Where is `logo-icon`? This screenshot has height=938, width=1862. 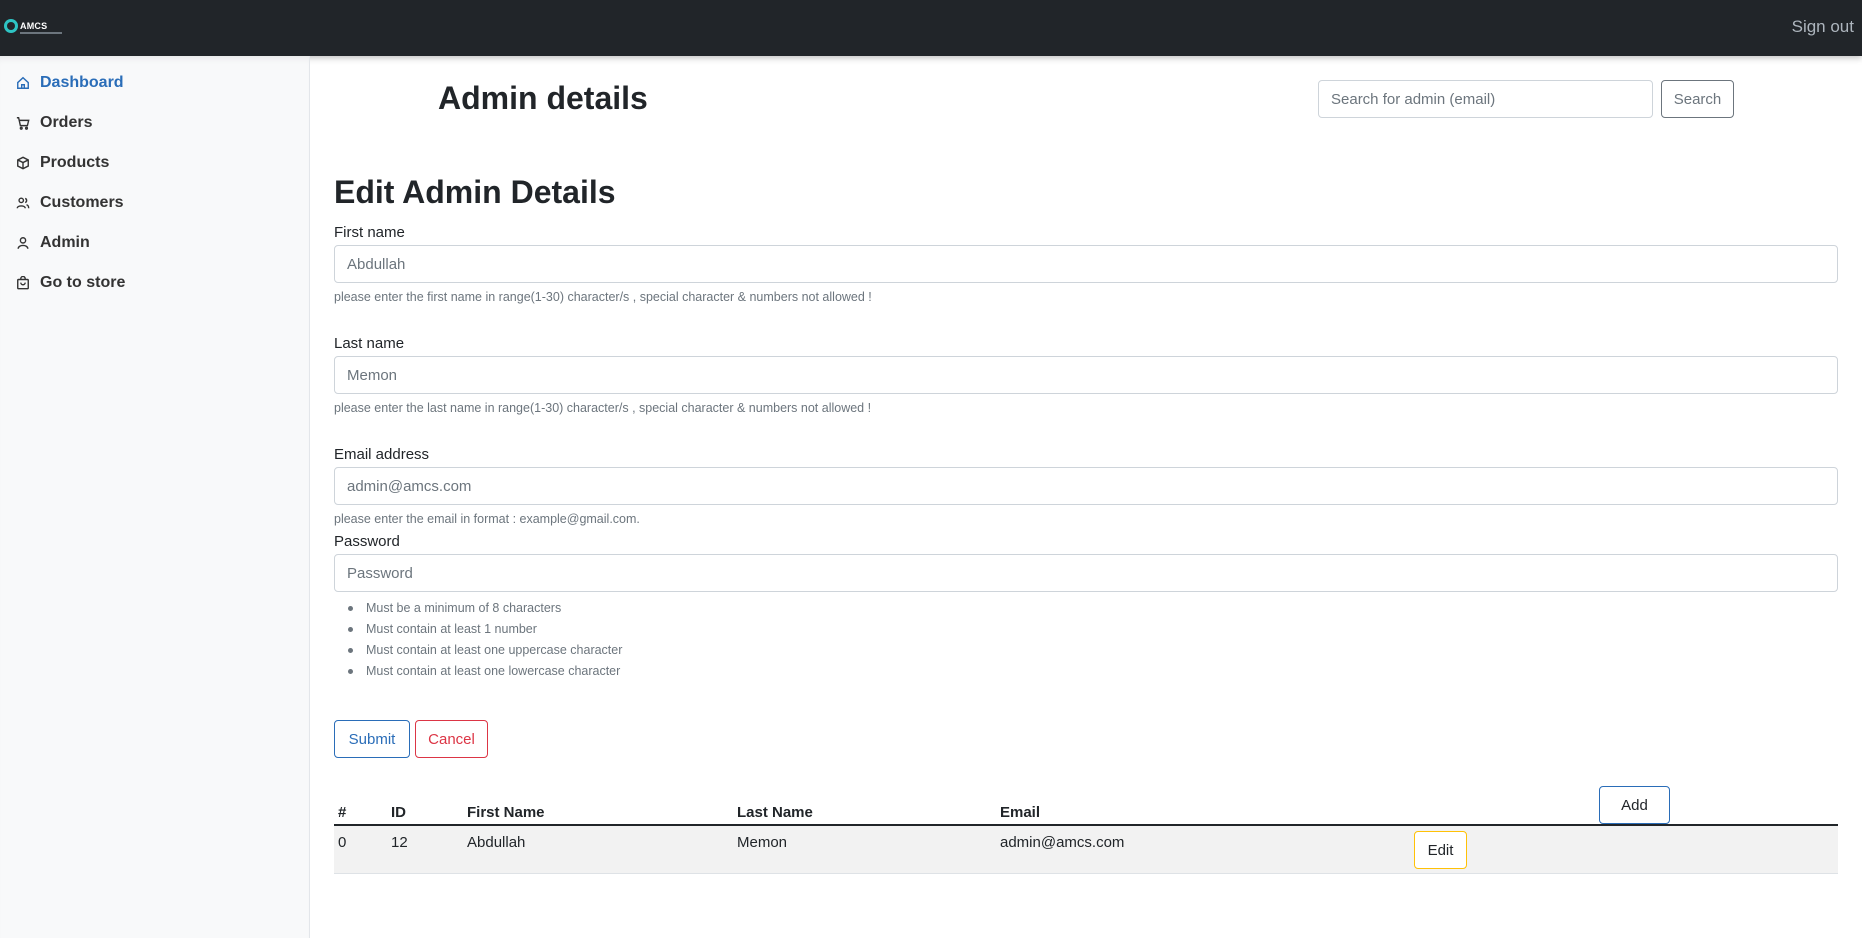
logo-icon is located at coordinates (11, 26).